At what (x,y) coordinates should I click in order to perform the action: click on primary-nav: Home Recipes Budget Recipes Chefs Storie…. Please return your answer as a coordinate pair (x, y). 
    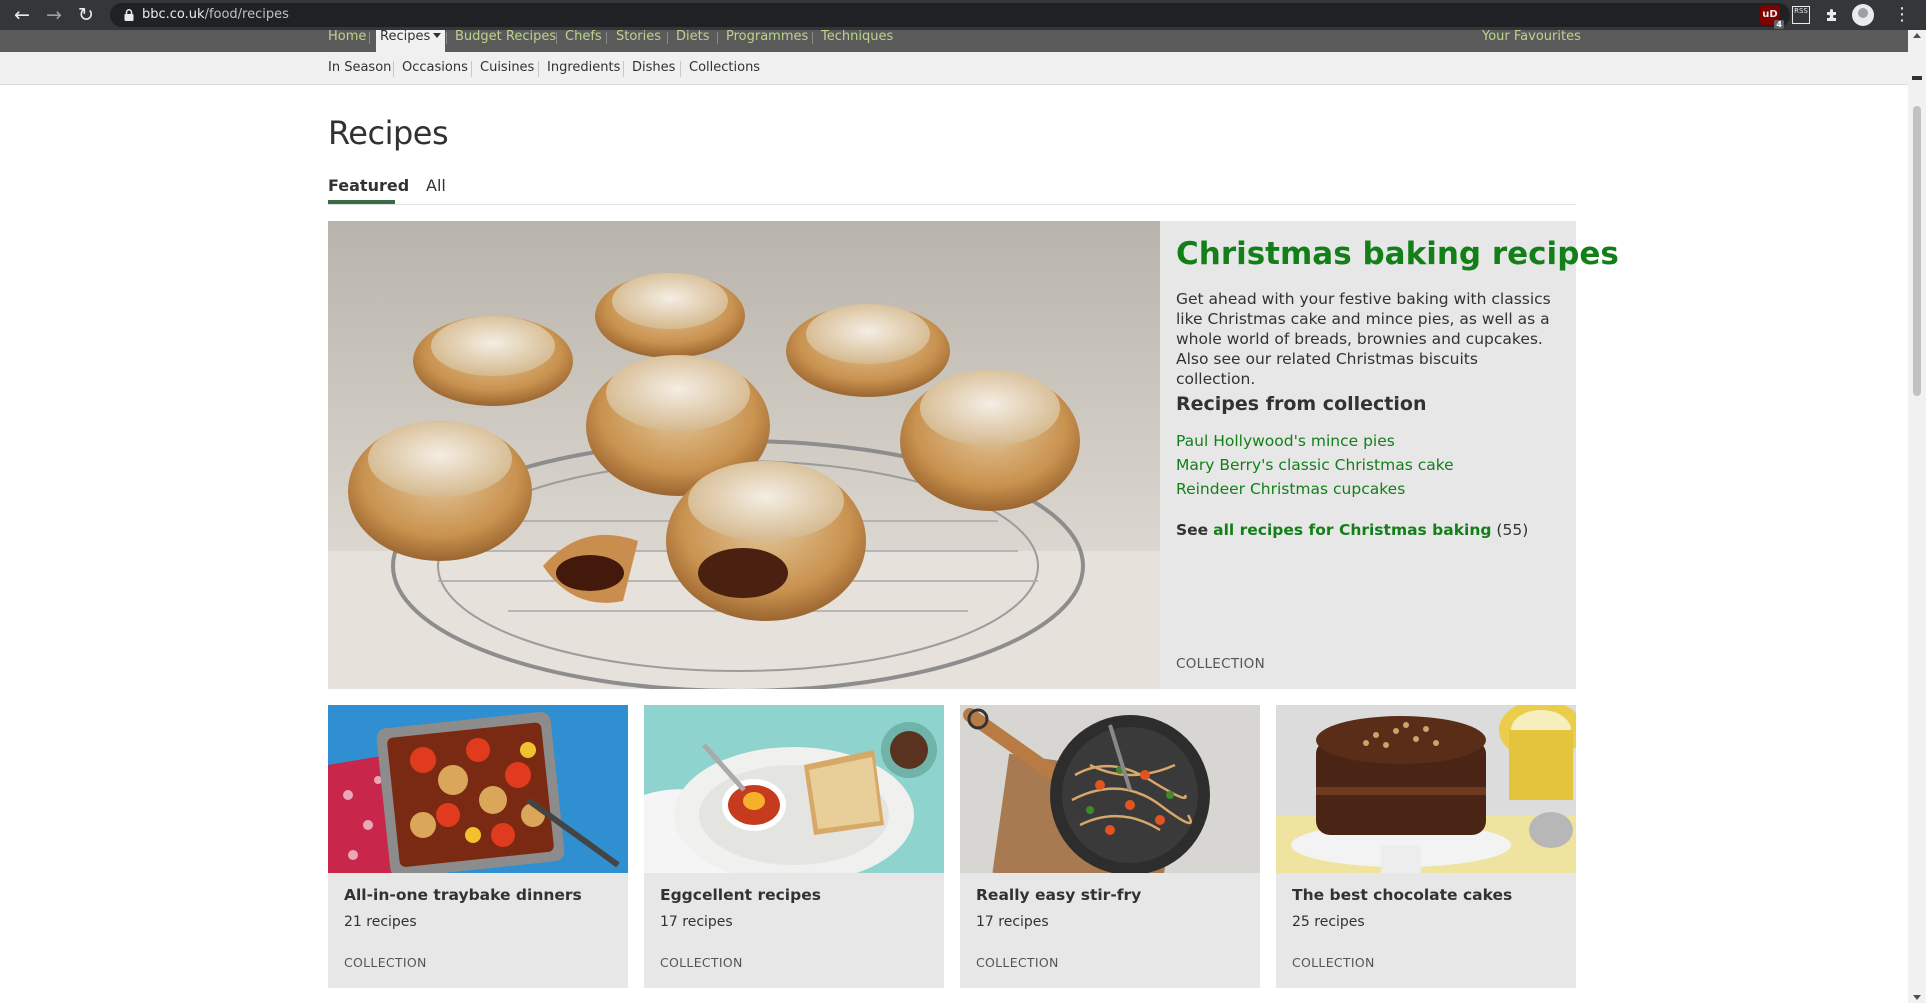
    Looking at the image, I should click on (954, 41).